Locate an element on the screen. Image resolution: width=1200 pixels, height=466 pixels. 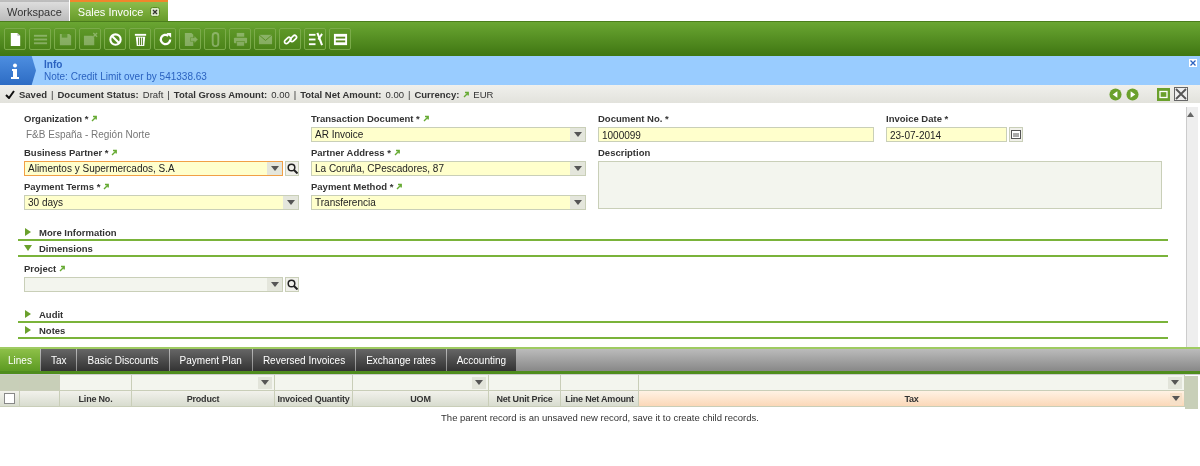
field-value: F&B España - Región Norte is located at coordinates (88, 135).